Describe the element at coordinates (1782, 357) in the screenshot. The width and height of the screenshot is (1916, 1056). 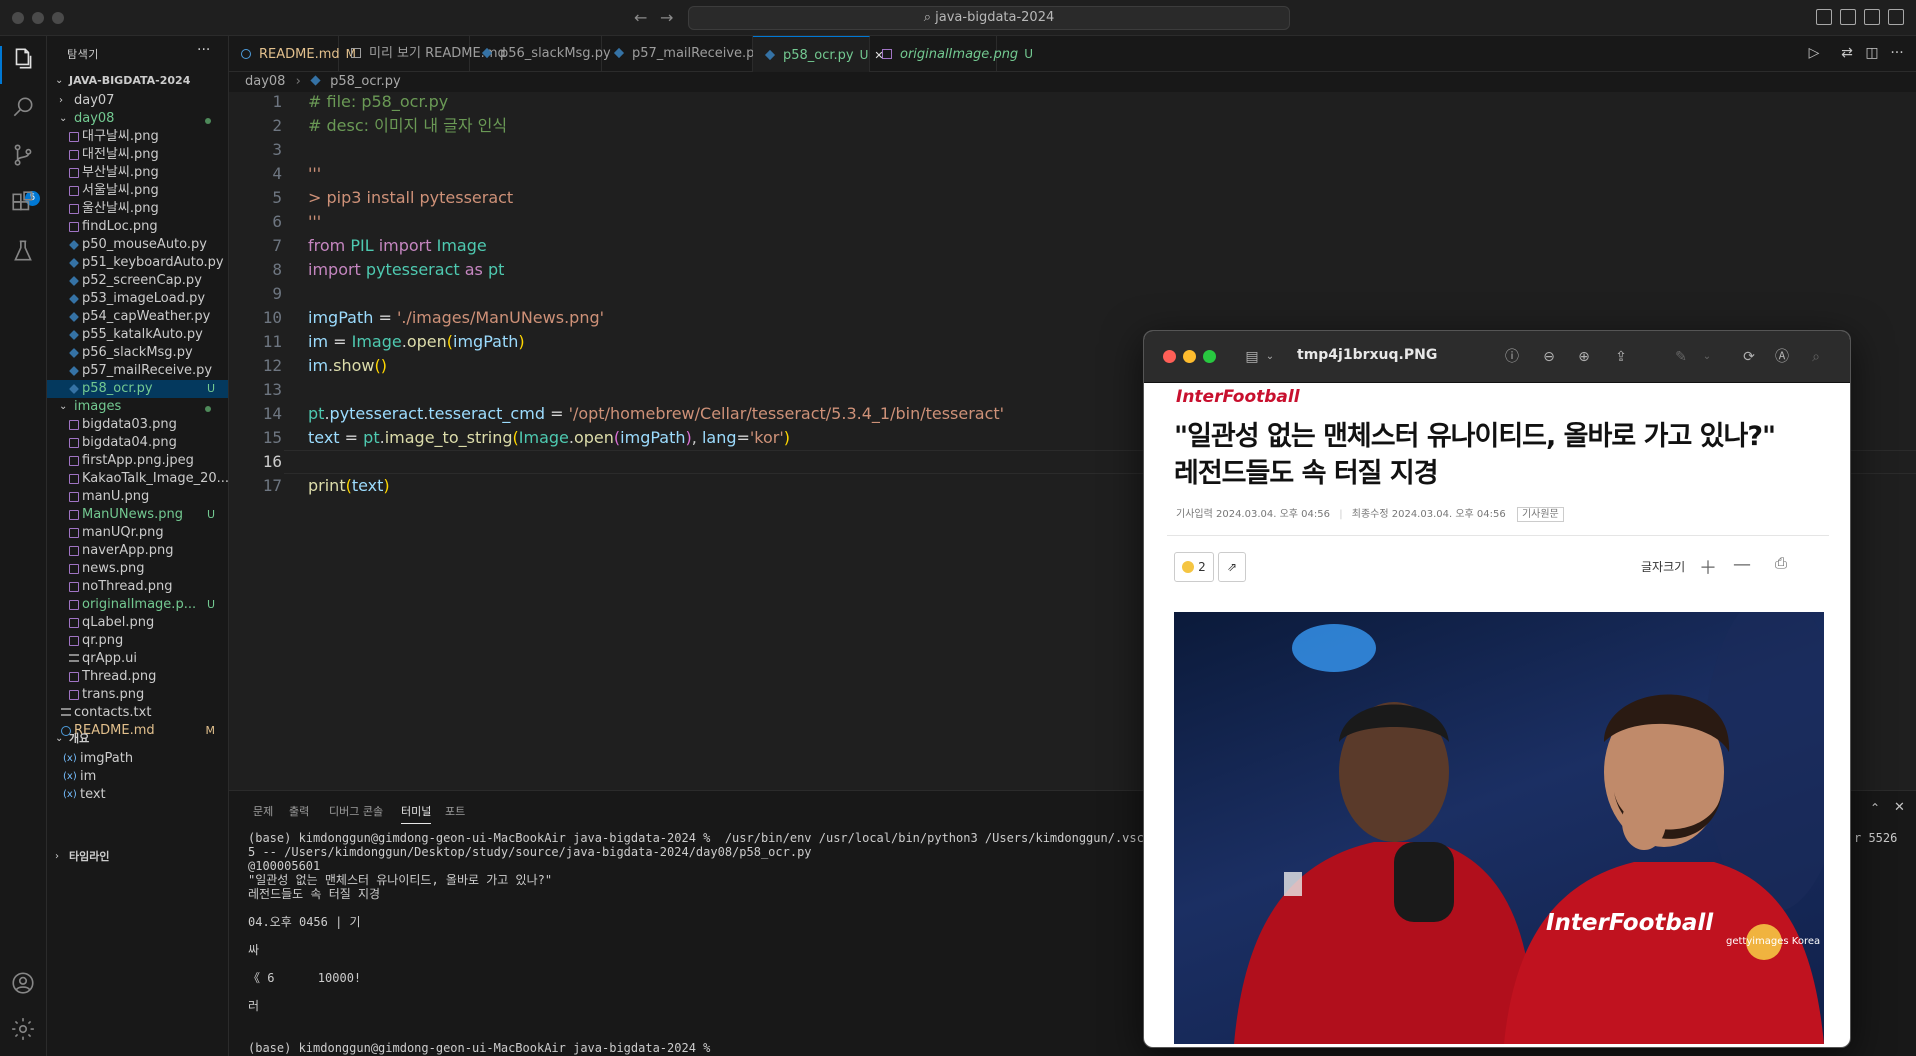
I see `markup-icon: Ⓐ` at that location.